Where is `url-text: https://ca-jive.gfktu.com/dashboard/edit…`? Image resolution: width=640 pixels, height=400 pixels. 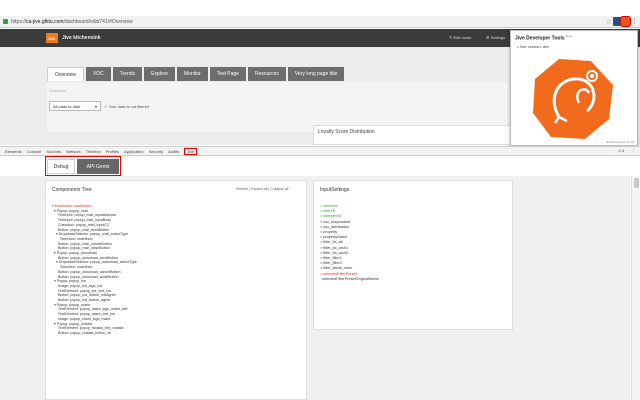 url-text: https://ca-jive.gfktu.com/dashboard/edit… is located at coordinates (72, 22).